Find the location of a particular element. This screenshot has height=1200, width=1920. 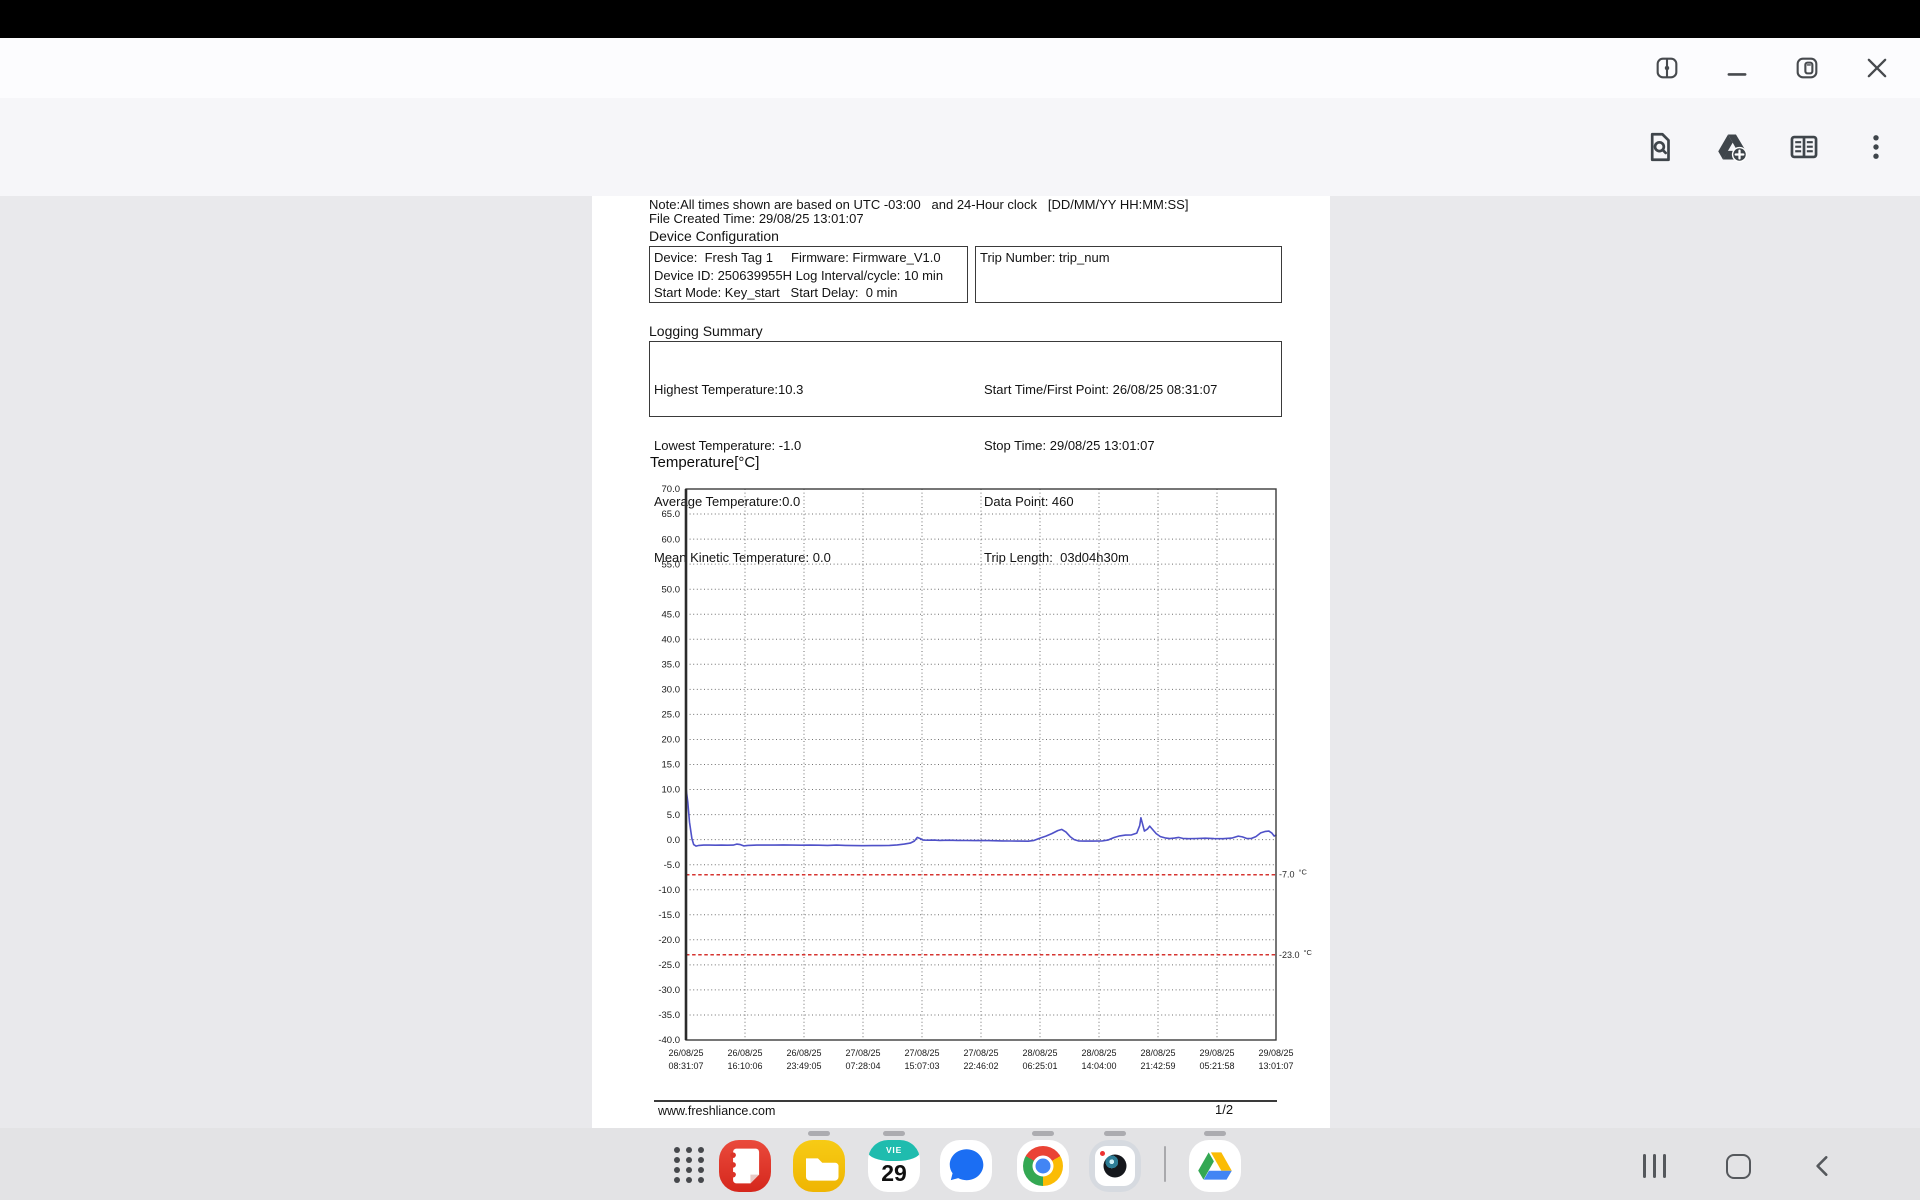

page-indicator: 1/2 is located at coordinates (1224, 1109).